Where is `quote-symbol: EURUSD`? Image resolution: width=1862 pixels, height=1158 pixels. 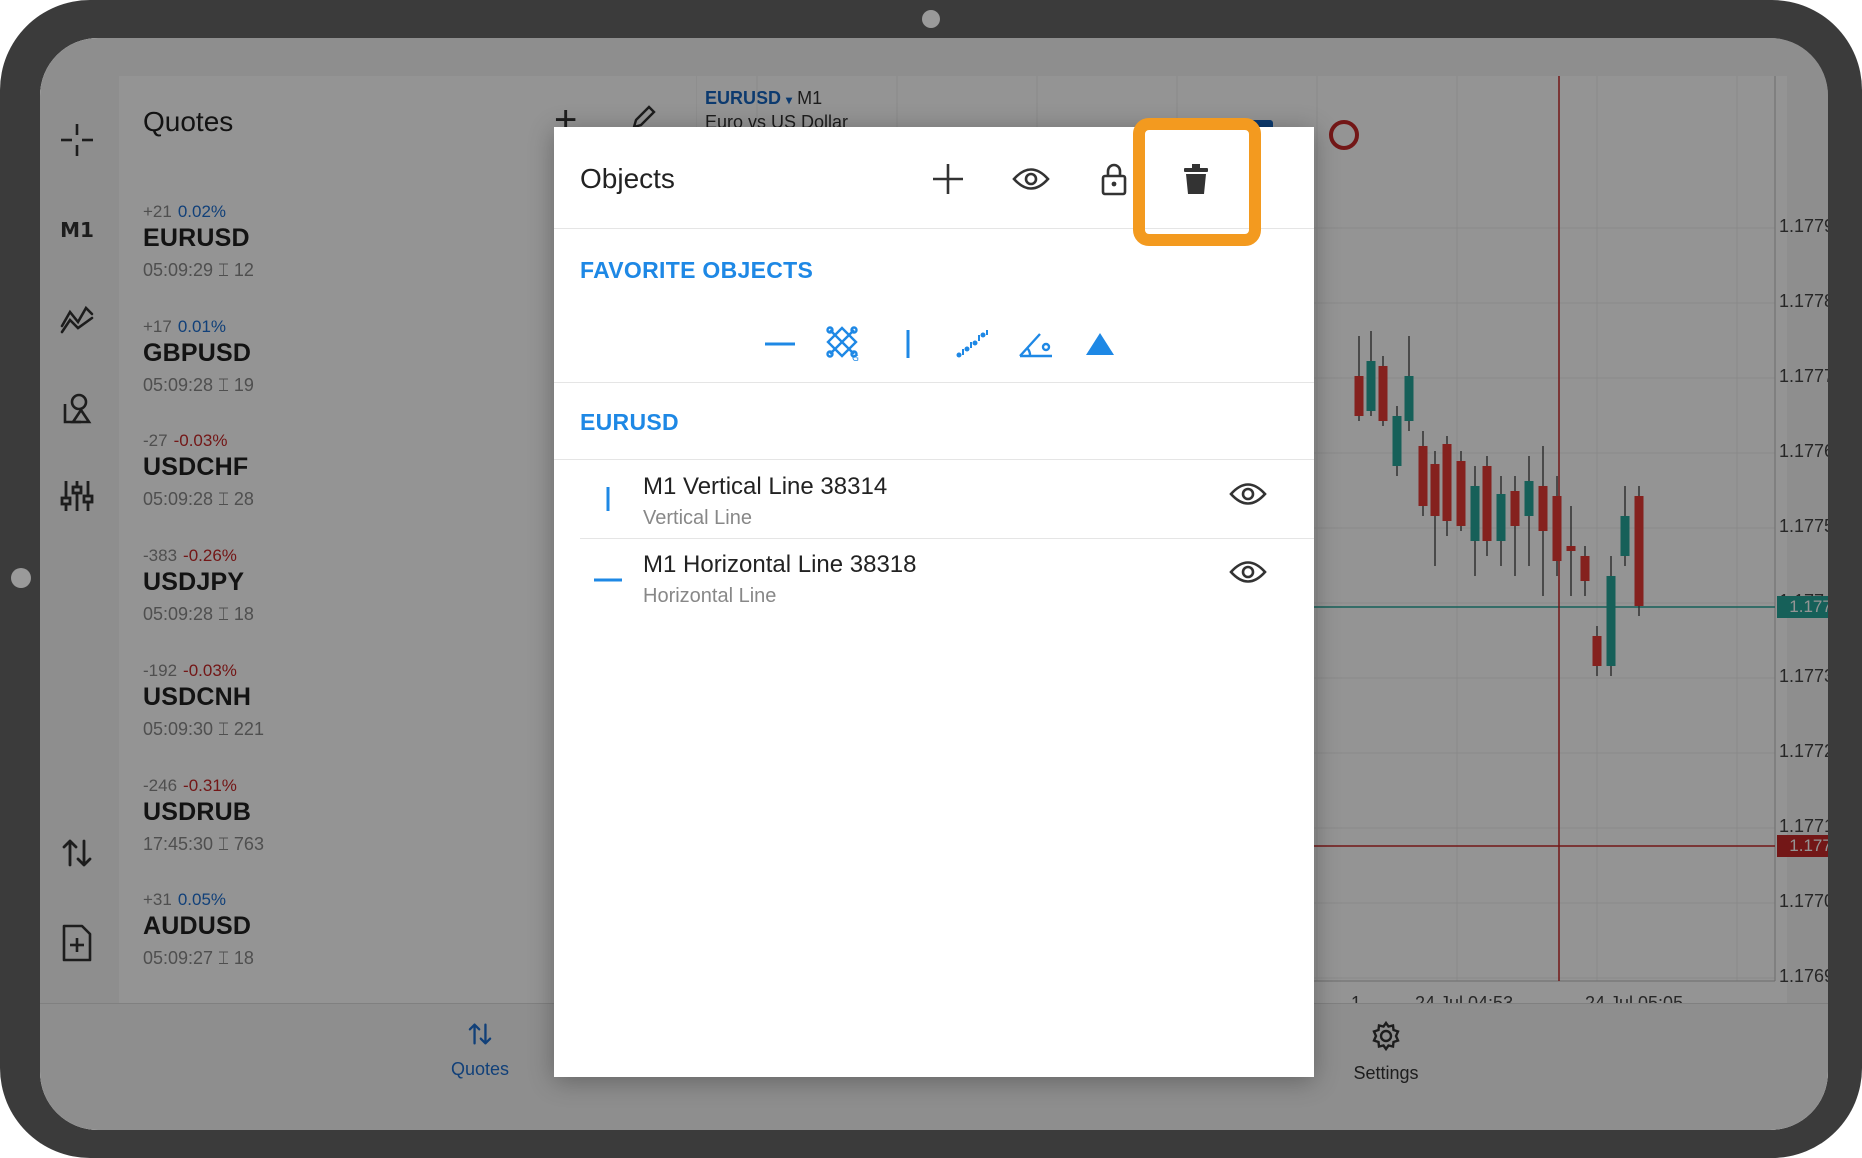
quote-symbol: EURUSD is located at coordinates (196, 238).